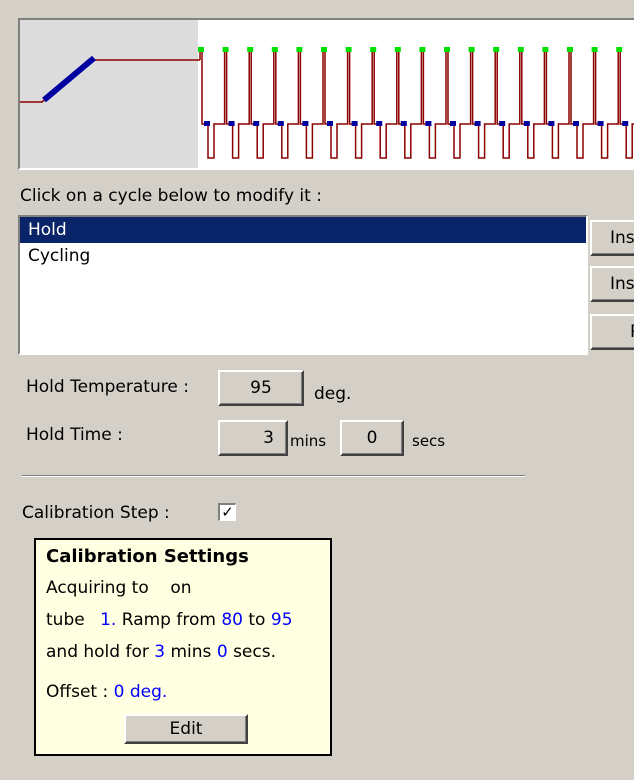 This screenshot has width=634, height=780. What do you see at coordinates (222, 652) in the screenshot?
I see `calibration-hold-secs: 0` at bounding box center [222, 652].